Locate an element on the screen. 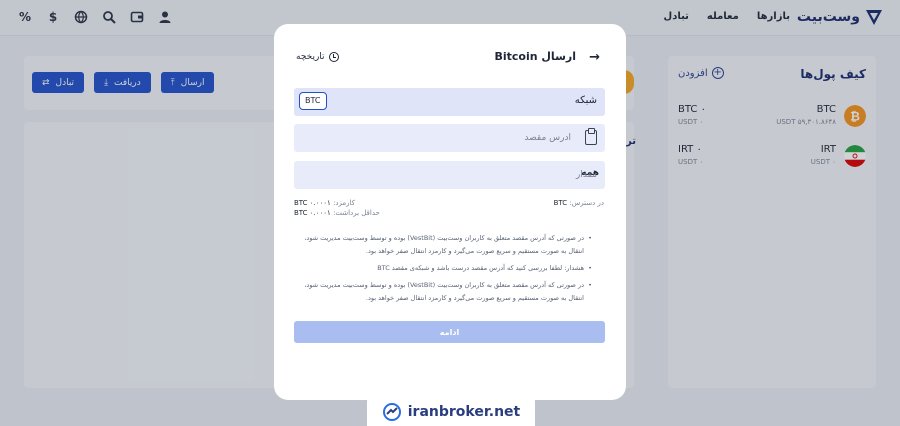 The width and height of the screenshot is (900, 426). network-label: شبکه is located at coordinates (585, 100).